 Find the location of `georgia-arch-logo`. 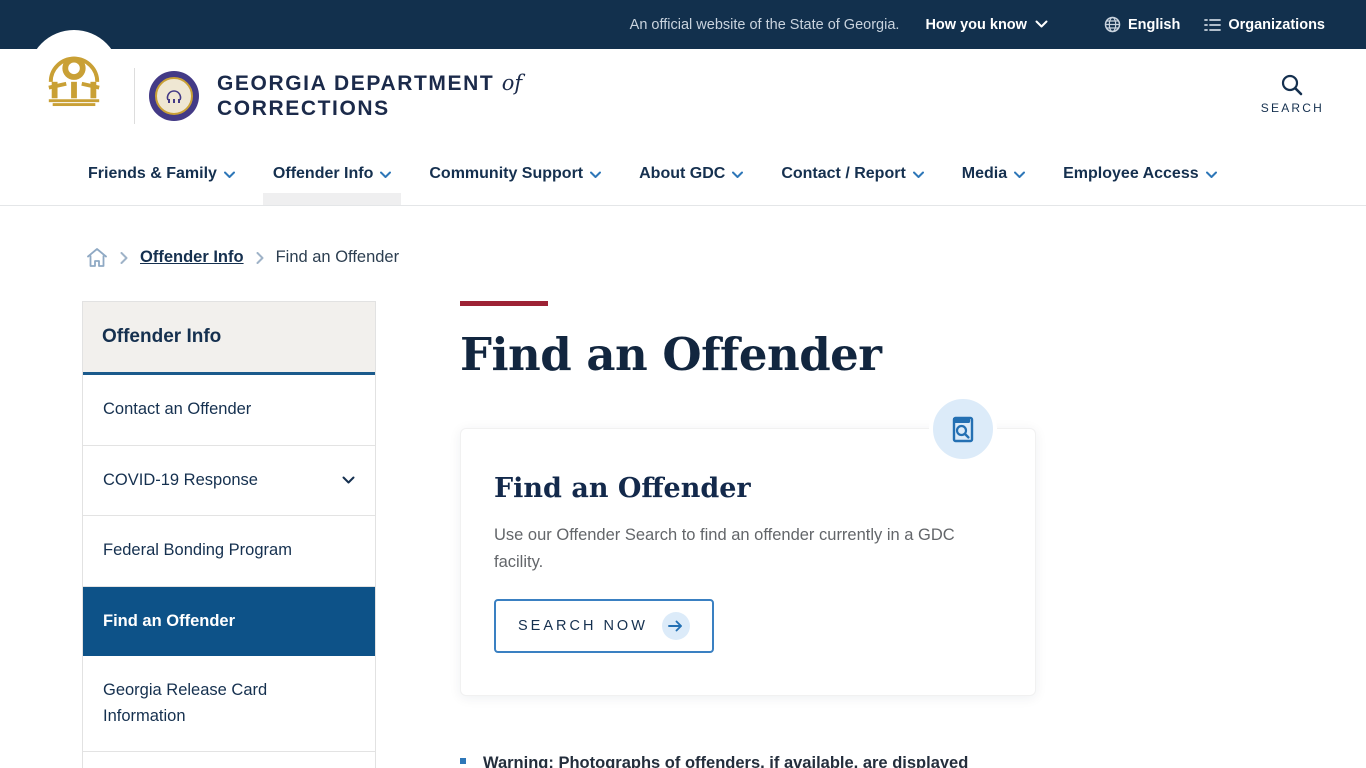

georgia-arch-logo is located at coordinates (74, 76).